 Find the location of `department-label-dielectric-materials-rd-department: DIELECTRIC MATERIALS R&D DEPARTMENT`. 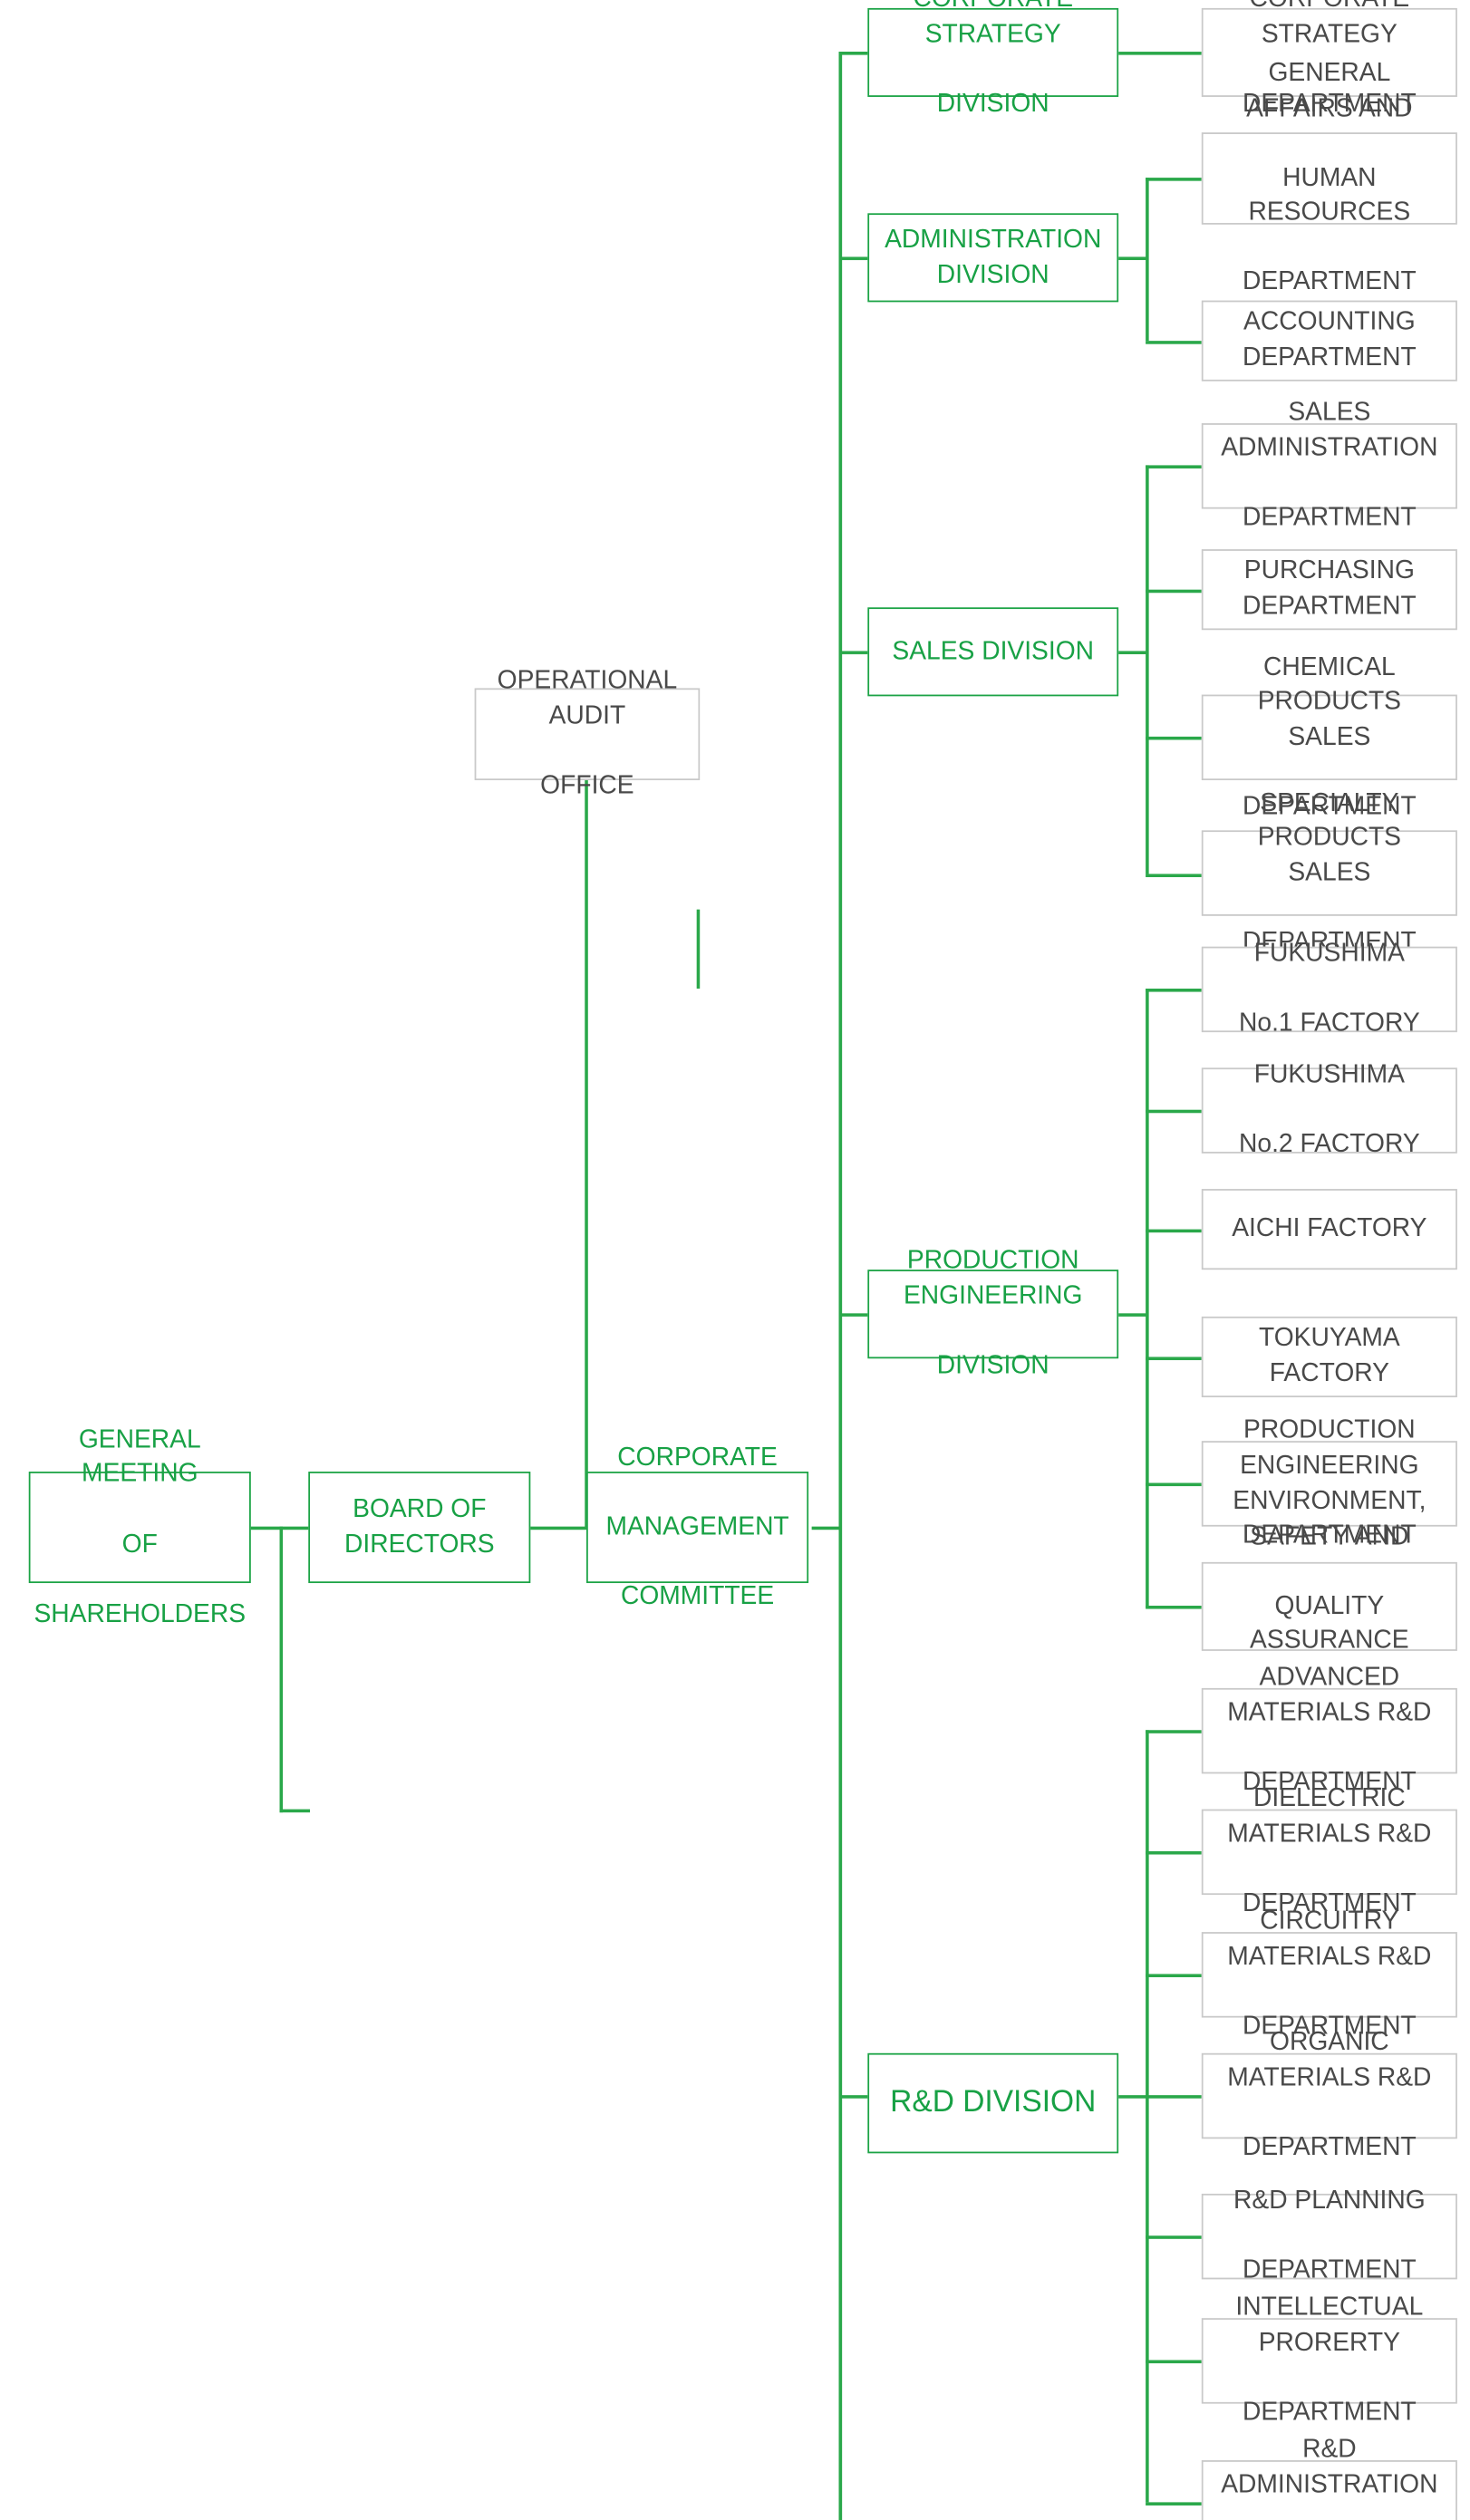

department-label-dielectric-materials-rd-department: DIELECTRIC MATERIALS R&D DEPARTMENT is located at coordinates (1329, 1851).